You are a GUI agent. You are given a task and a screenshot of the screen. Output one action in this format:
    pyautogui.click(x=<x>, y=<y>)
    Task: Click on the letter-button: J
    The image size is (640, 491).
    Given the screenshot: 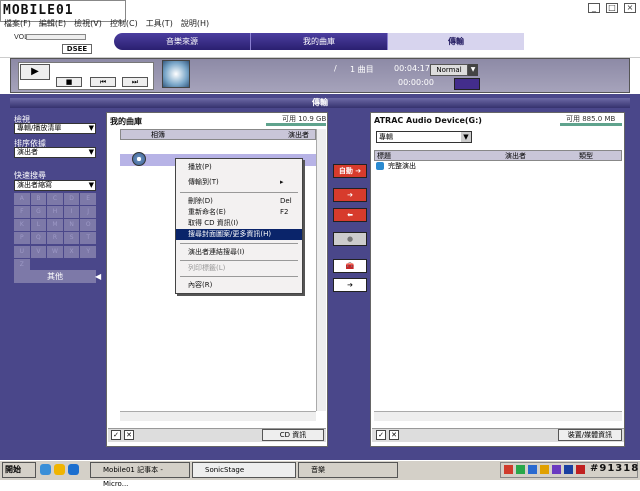 What is the action you would take?
    pyautogui.click(x=88, y=212)
    